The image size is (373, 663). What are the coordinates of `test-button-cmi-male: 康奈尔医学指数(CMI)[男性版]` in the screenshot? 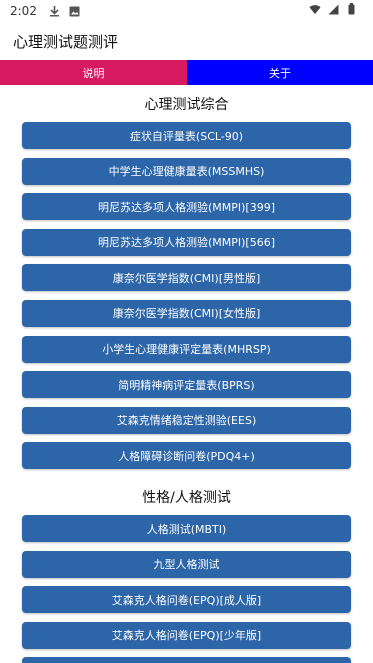 It's located at (186, 278).